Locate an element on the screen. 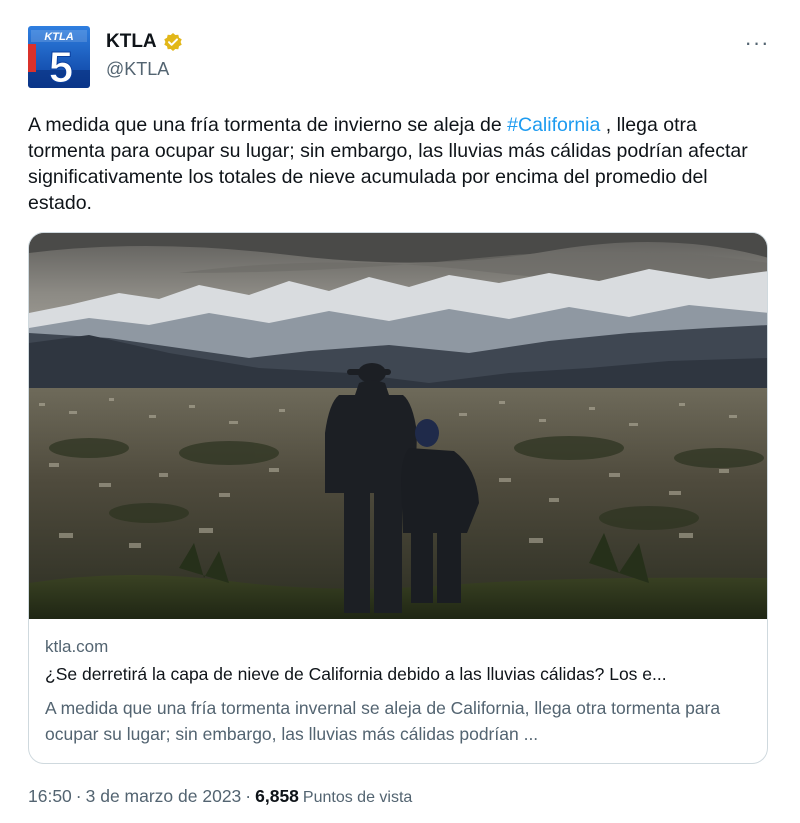 This screenshot has width=800, height=823. views-count: 6,858 is located at coordinates (277, 796).